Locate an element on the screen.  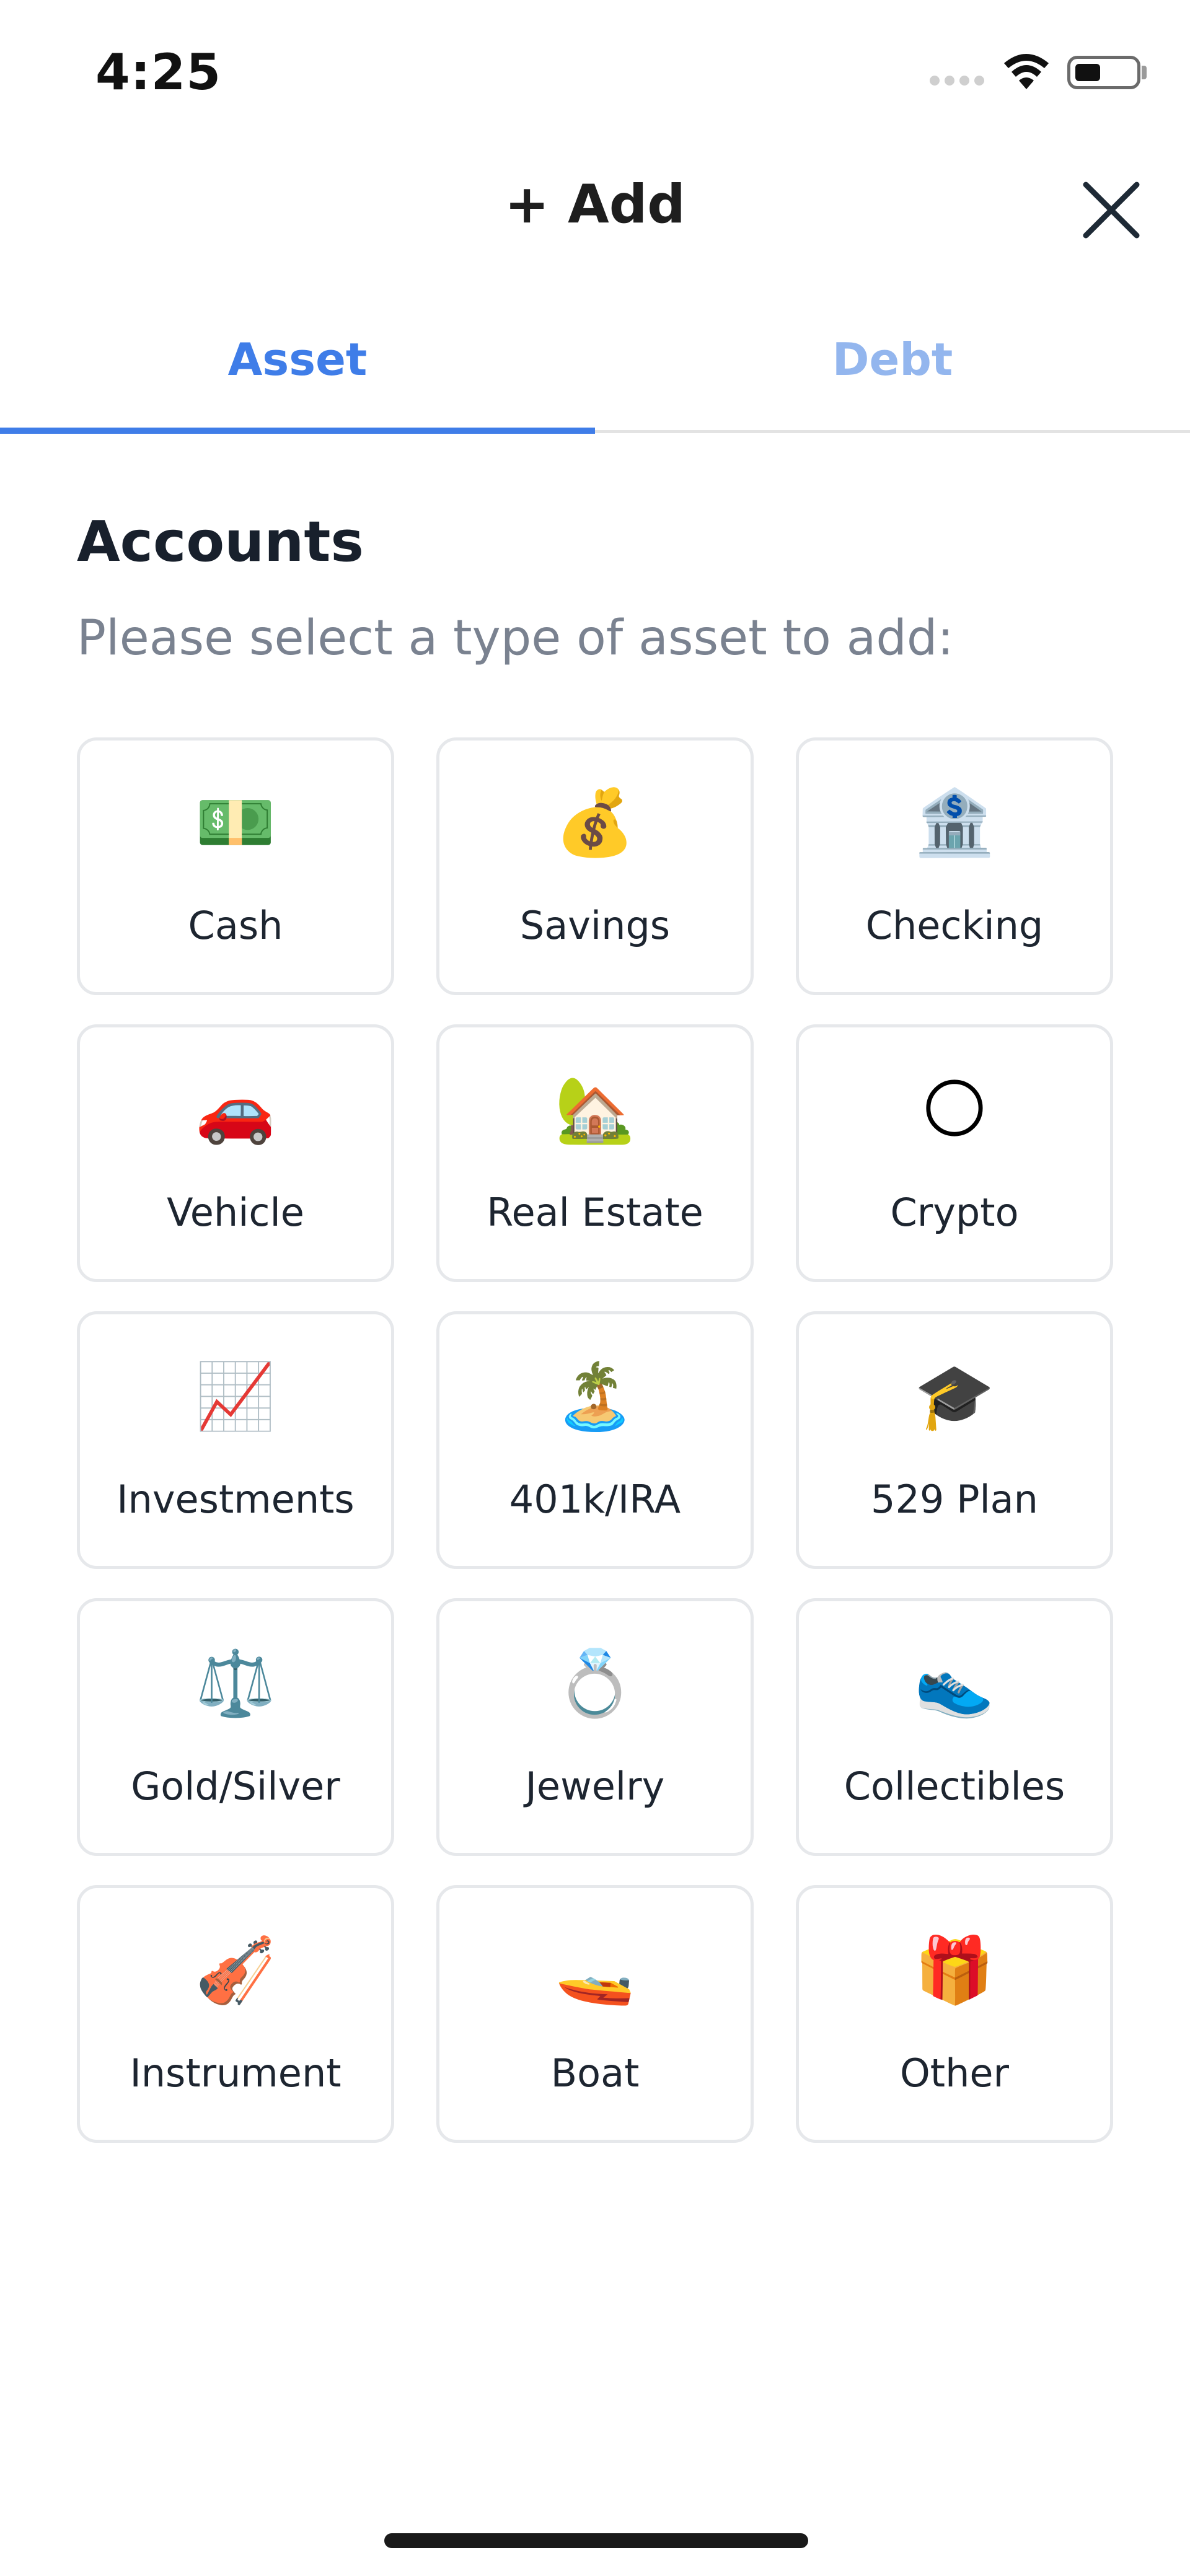
asset-card-label: Gold/Silver is located at coordinates (235, 1787).